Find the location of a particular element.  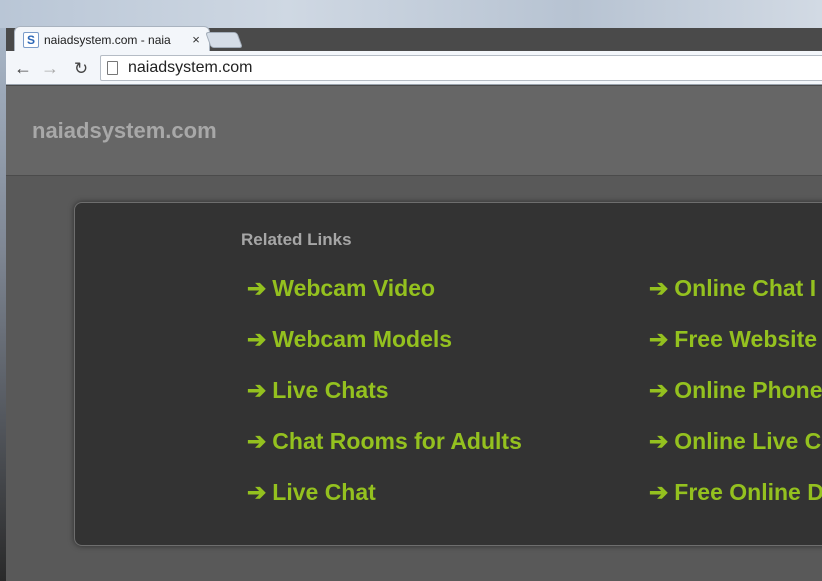

related-link: ➔ Free Website is located at coordinates (735, 351).